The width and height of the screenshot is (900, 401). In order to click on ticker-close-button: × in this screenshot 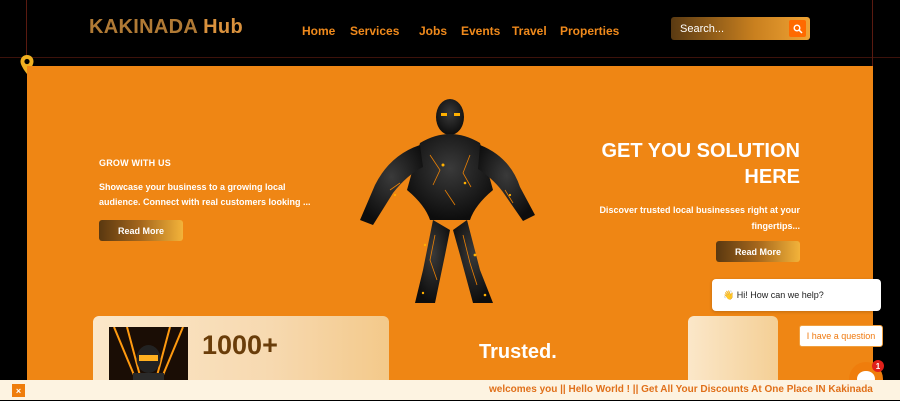, I will do `click(18, 390)`.